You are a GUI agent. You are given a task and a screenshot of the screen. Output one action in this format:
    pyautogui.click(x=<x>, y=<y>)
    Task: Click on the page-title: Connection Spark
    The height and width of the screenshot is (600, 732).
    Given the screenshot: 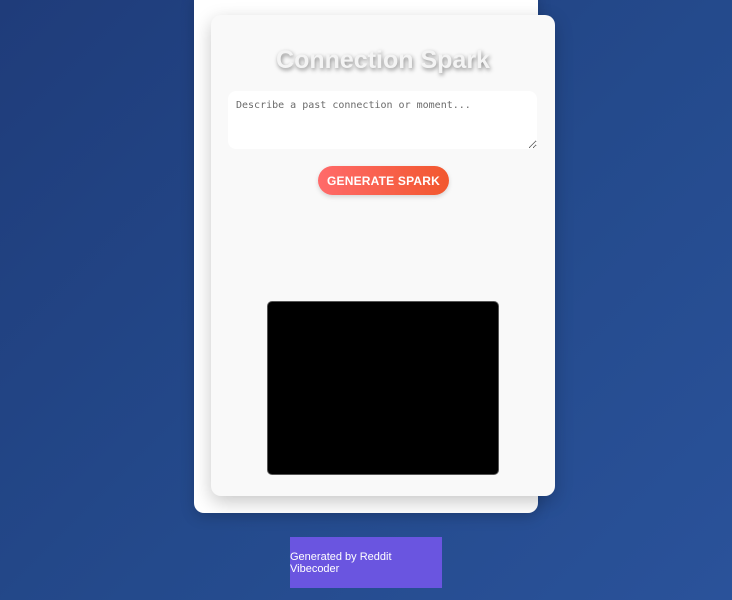 What is the action you would take?
    pyautogui.click(x=383, y=60)
    